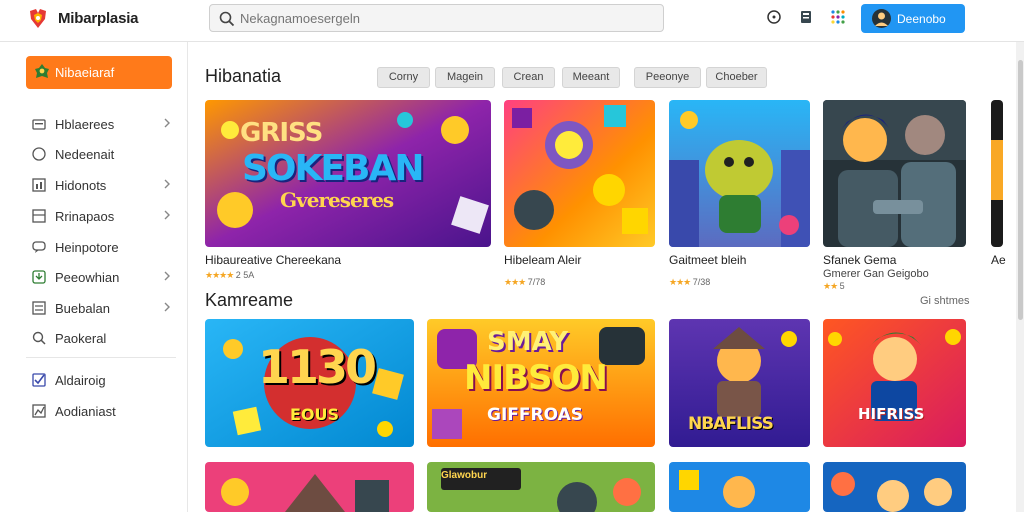 The height and width of the screenshot is (512, 1024). Describe the element at coordinates (39, 380) in the screenshot. I see `check-icon` at that location.